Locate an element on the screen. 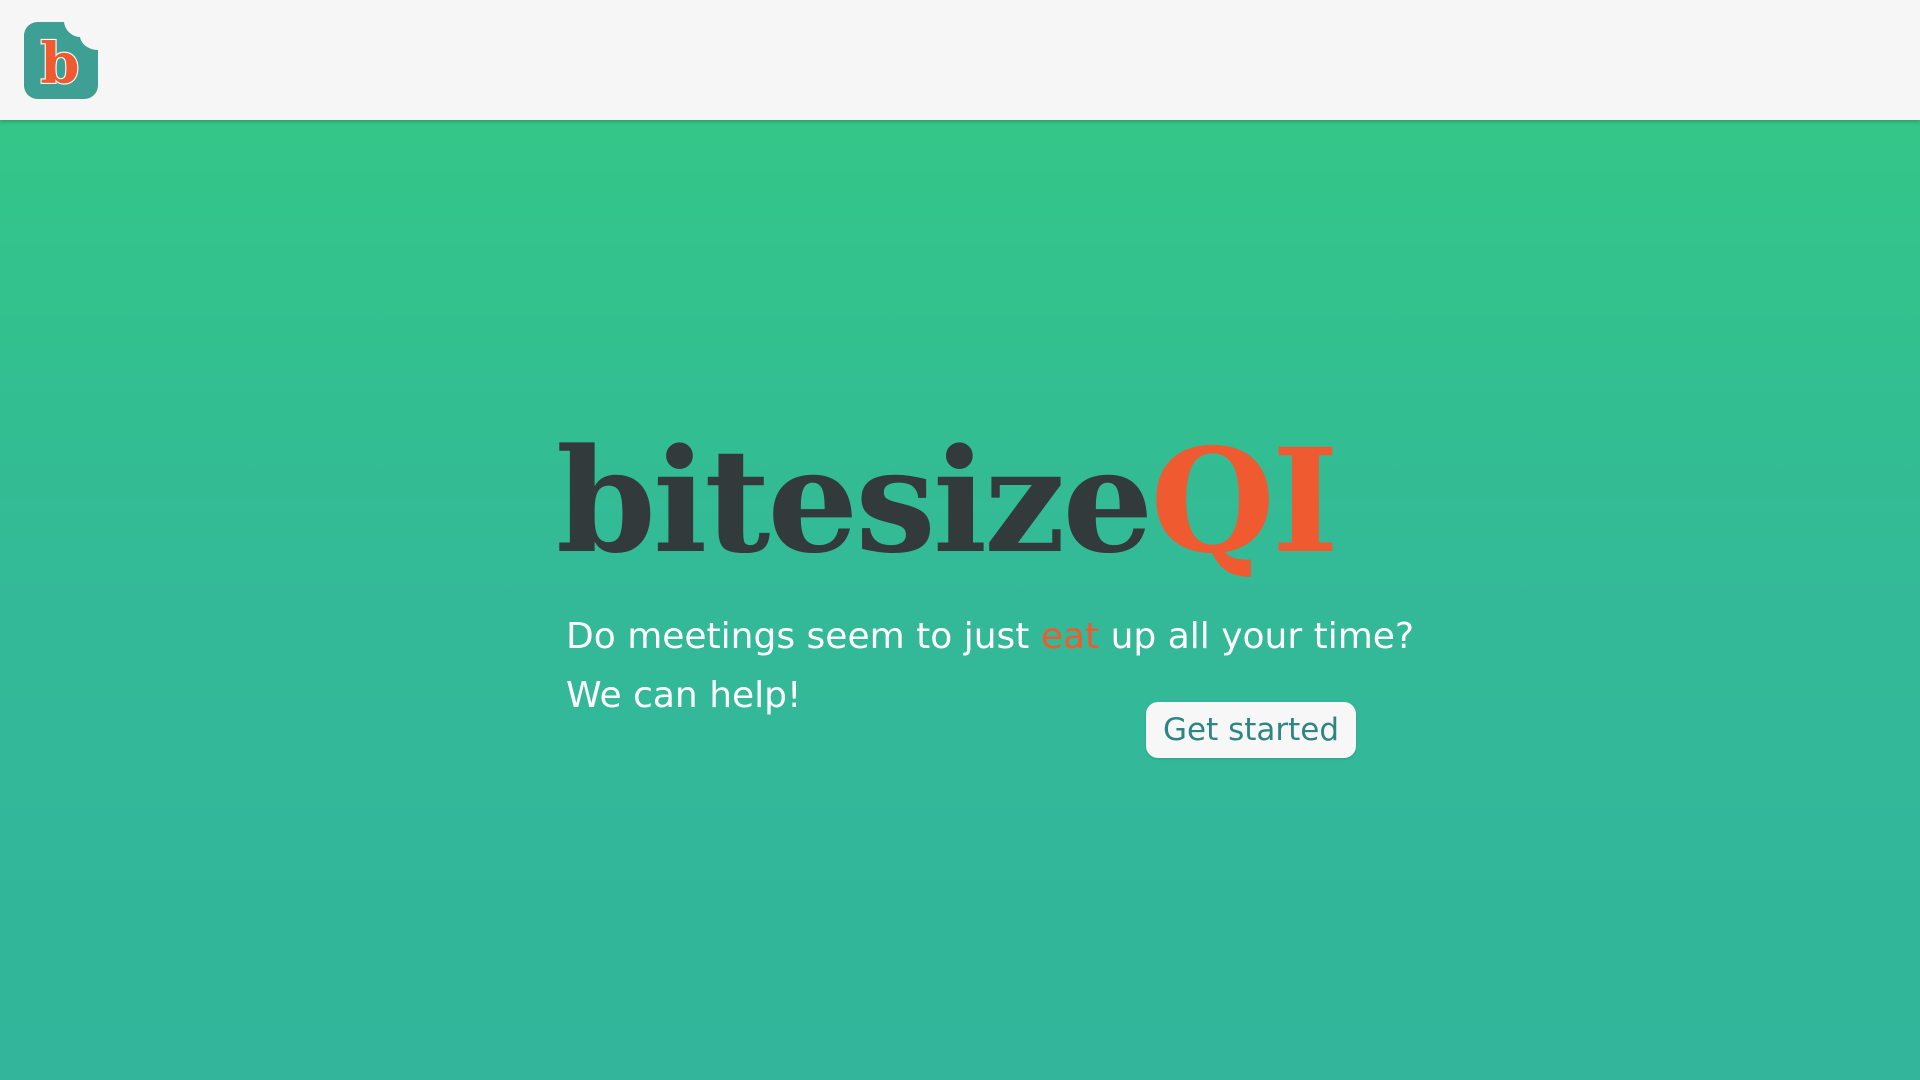 The width and height of the screenshot is (1920, 1080). top-navigation-bar: b is located at coordinates (960, 60).